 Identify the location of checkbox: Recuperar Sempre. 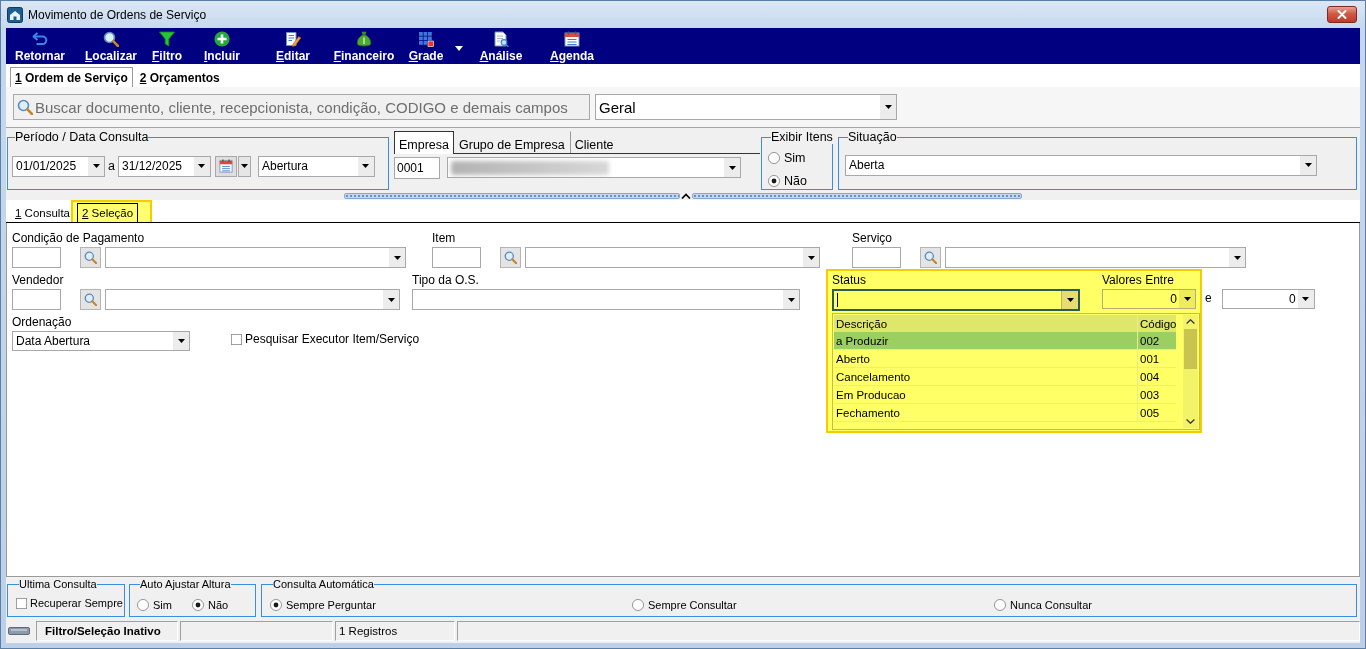
(69, 603).